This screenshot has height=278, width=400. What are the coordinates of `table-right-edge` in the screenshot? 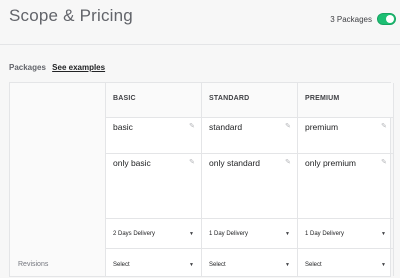 It's located at (395, 179).